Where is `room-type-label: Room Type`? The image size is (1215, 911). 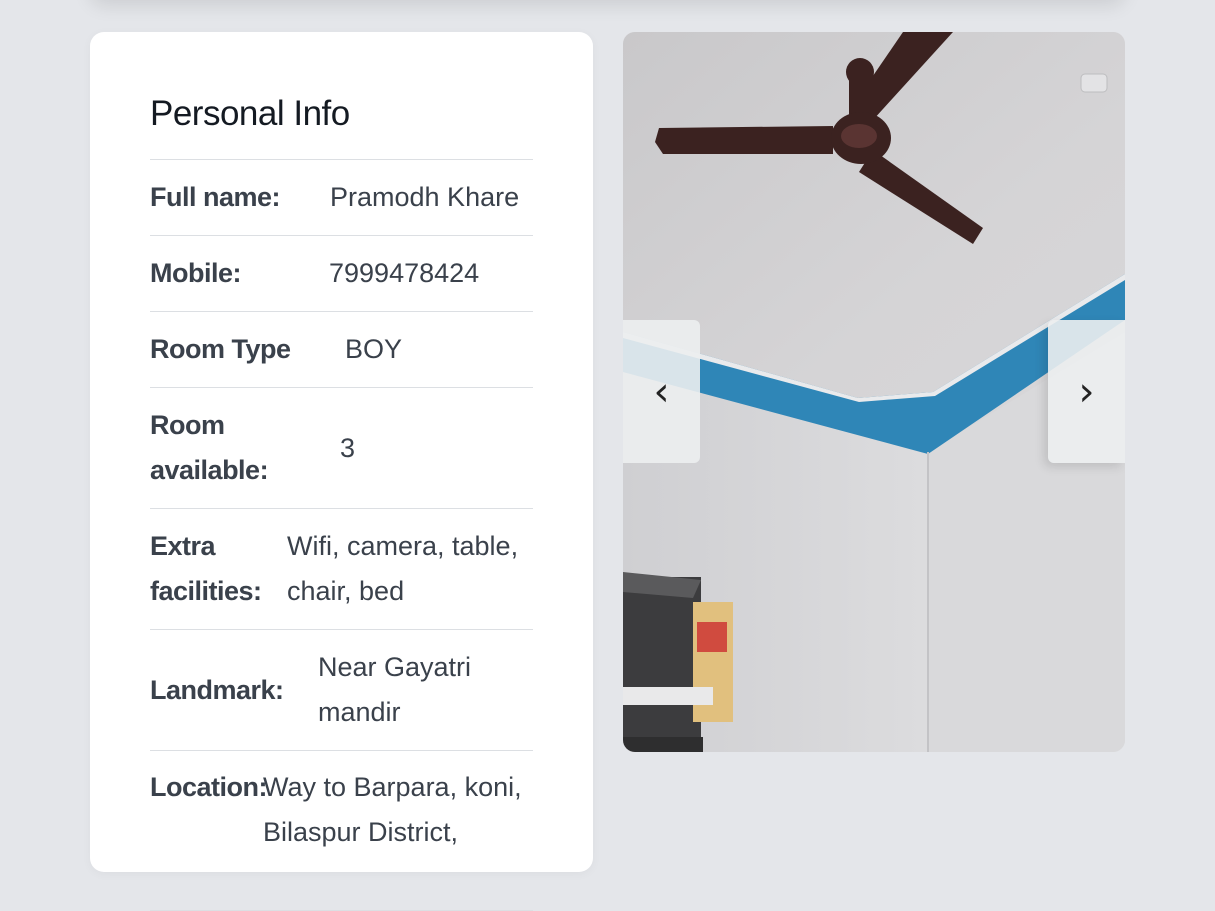
room-type-label: Room Type is located at coordinates (220, 349).